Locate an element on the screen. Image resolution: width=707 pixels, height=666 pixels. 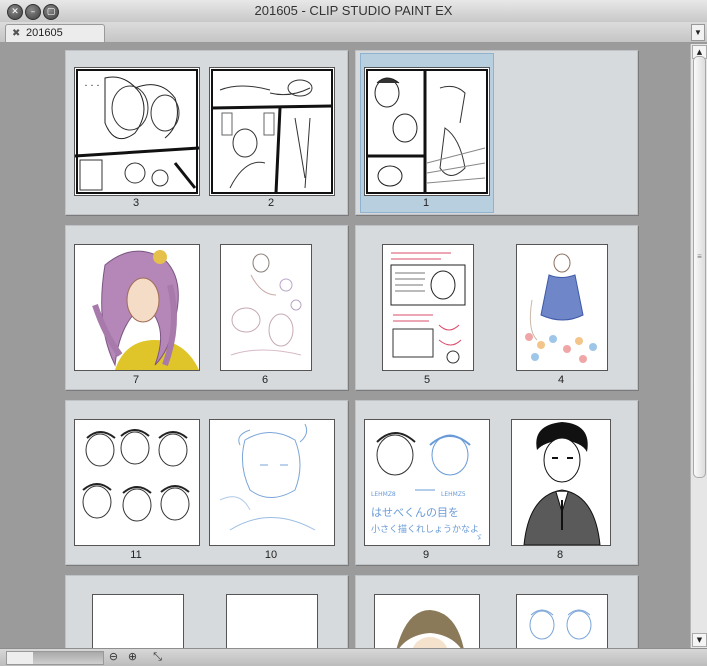
window-title: 201605 - CLIP STUDIO PAINT EX is located at coordinates (353, 10).